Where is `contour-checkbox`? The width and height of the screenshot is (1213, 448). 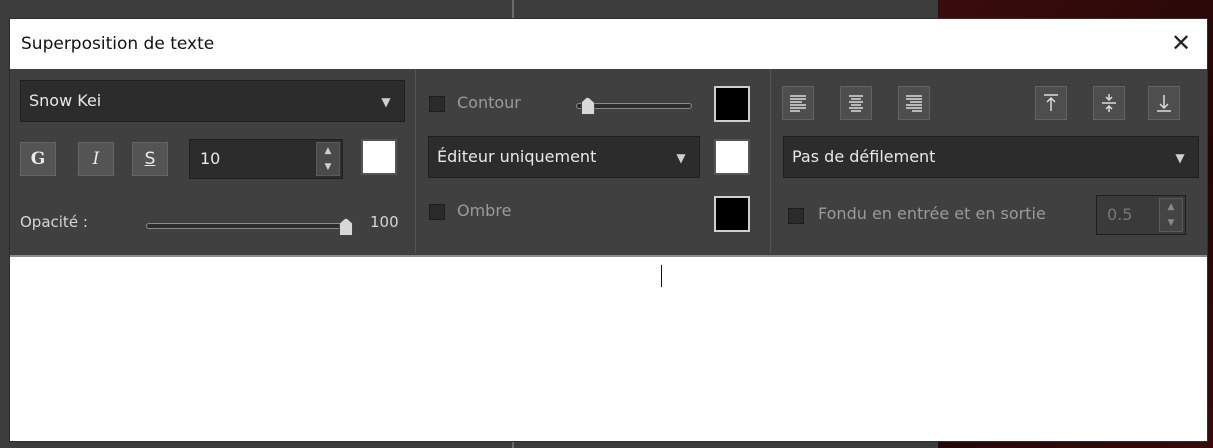 contour-checkbox is located at coordinates (437, 104).